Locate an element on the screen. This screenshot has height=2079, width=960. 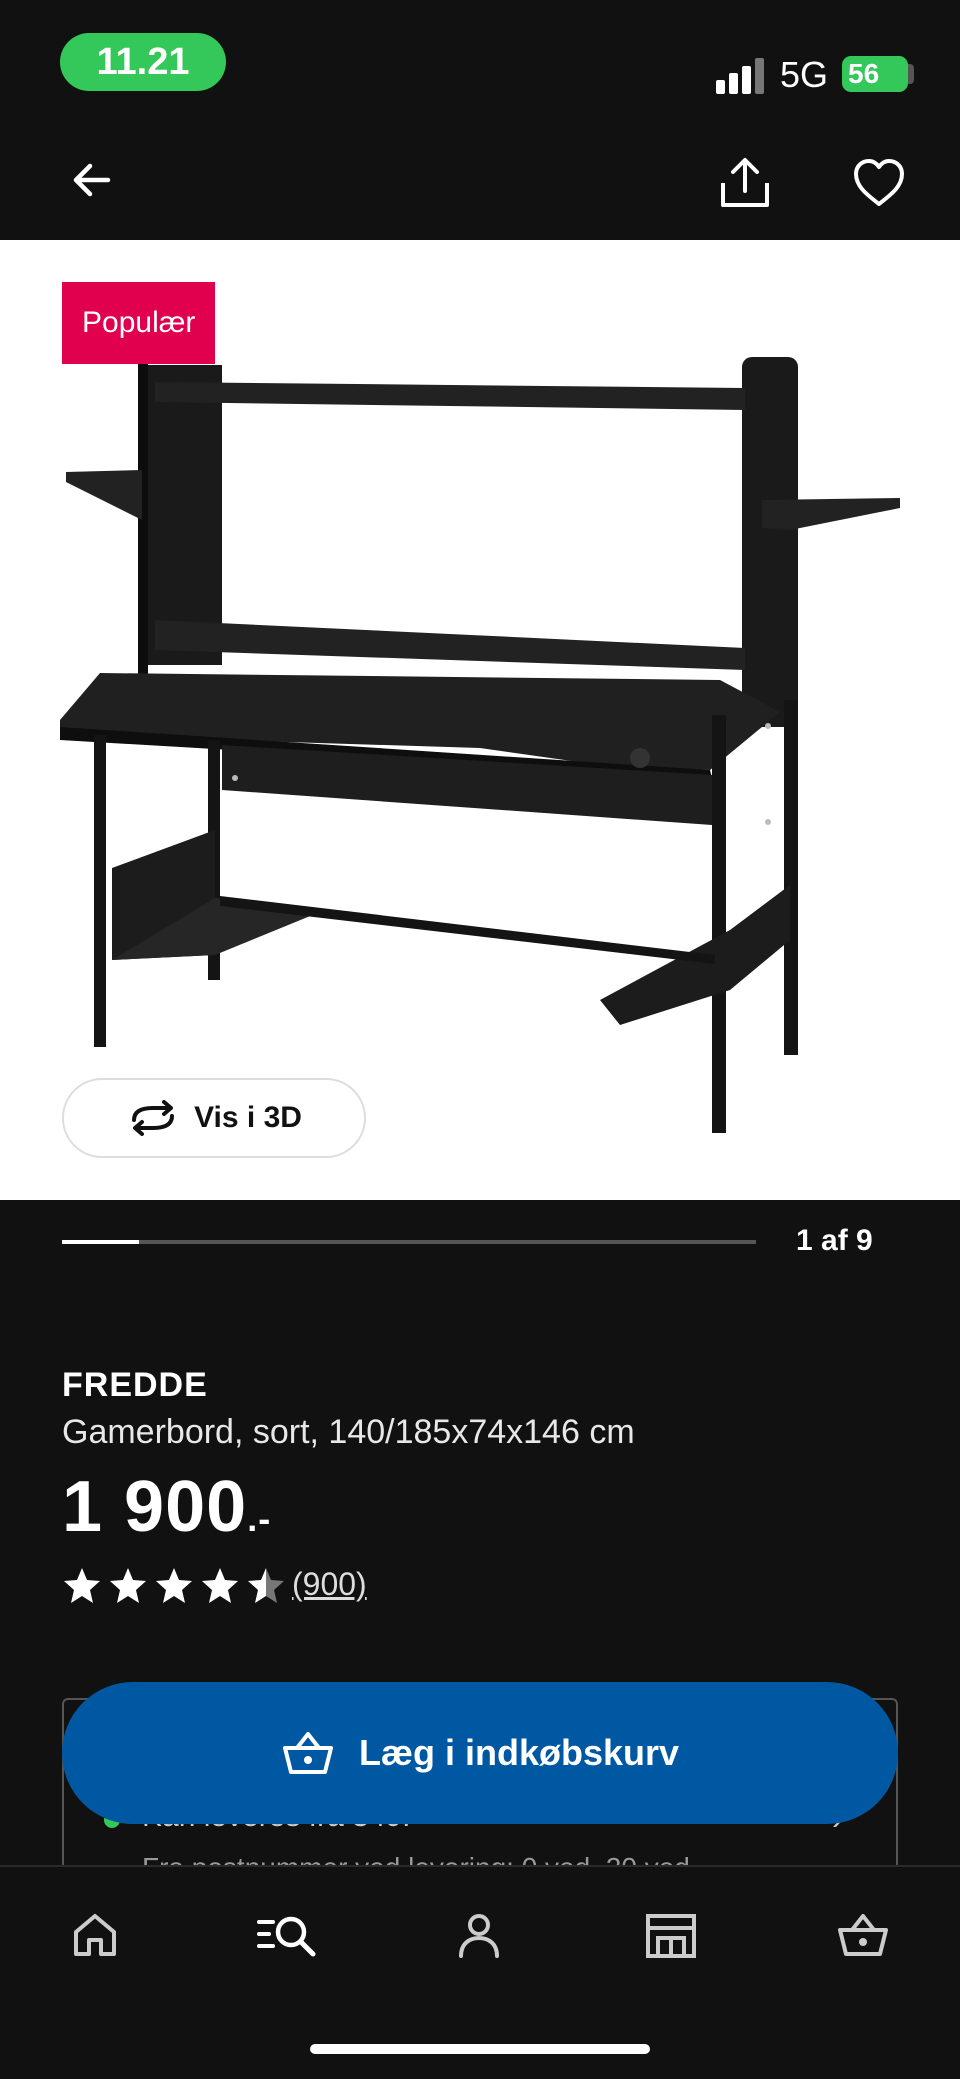
battery-icon: 56 is located at coordinates (875, 74).